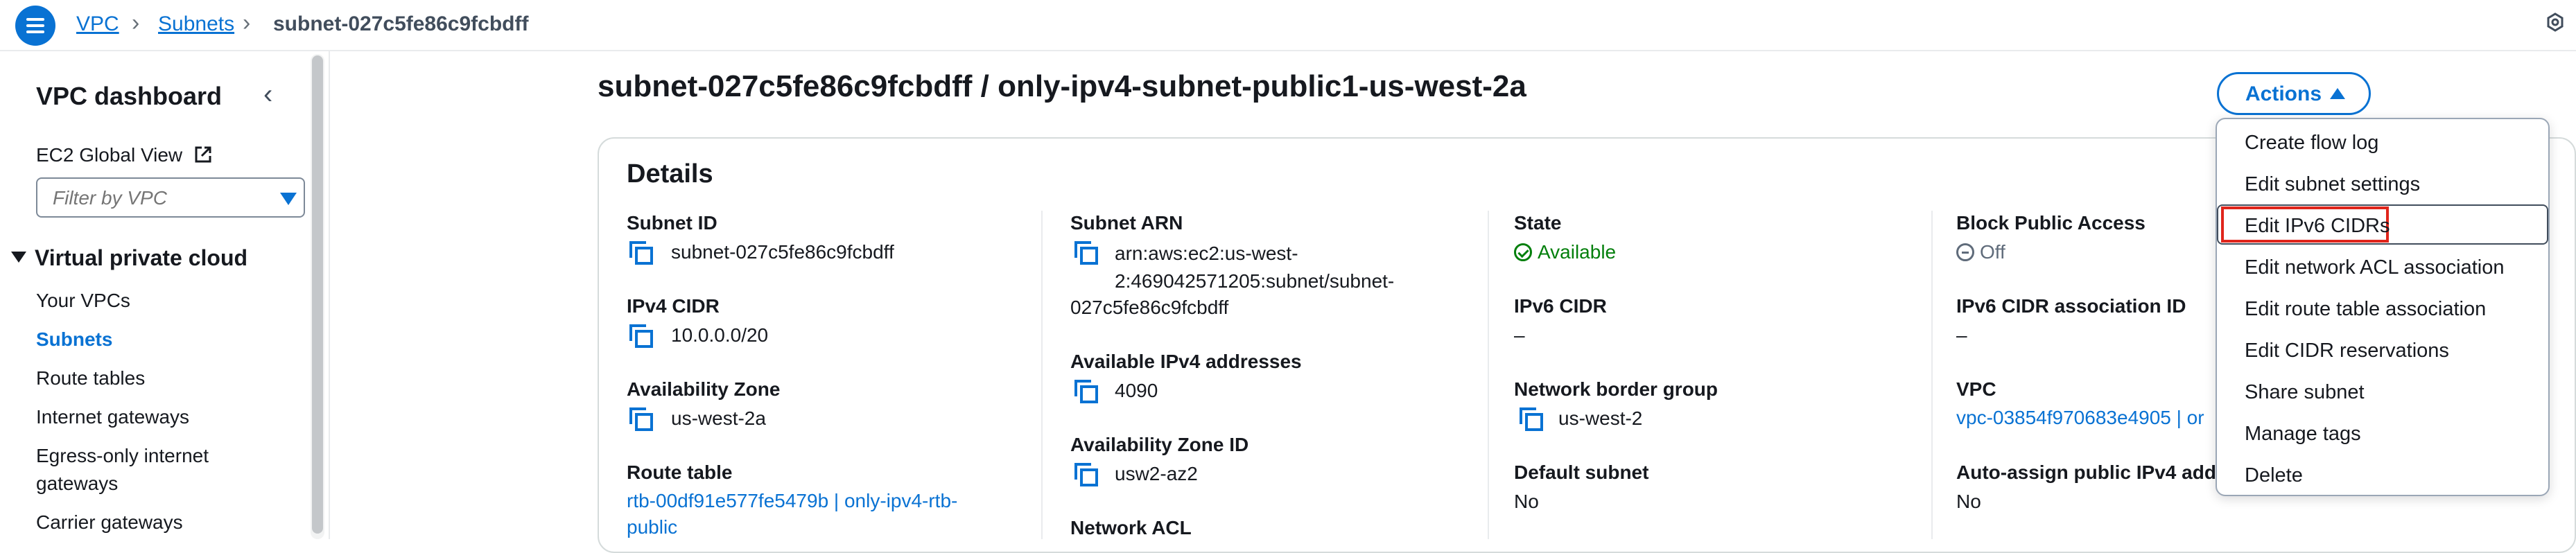 The image size is (2576, 553). What do you see at coordinates (1206, 254) in the screenshot?
I see `subnet-arn-line: arn:aws:ec2:us-west-` at bounding box center [1206, 254].